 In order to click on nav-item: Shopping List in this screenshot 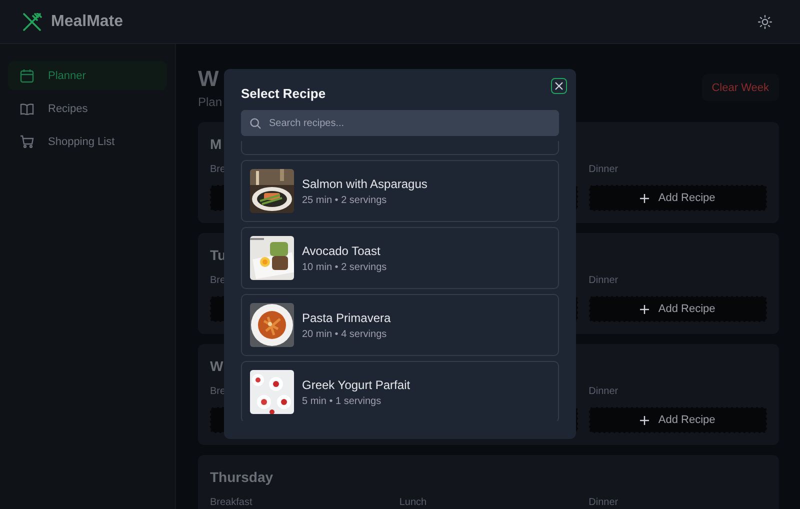, I will do `click(87, 141)`.